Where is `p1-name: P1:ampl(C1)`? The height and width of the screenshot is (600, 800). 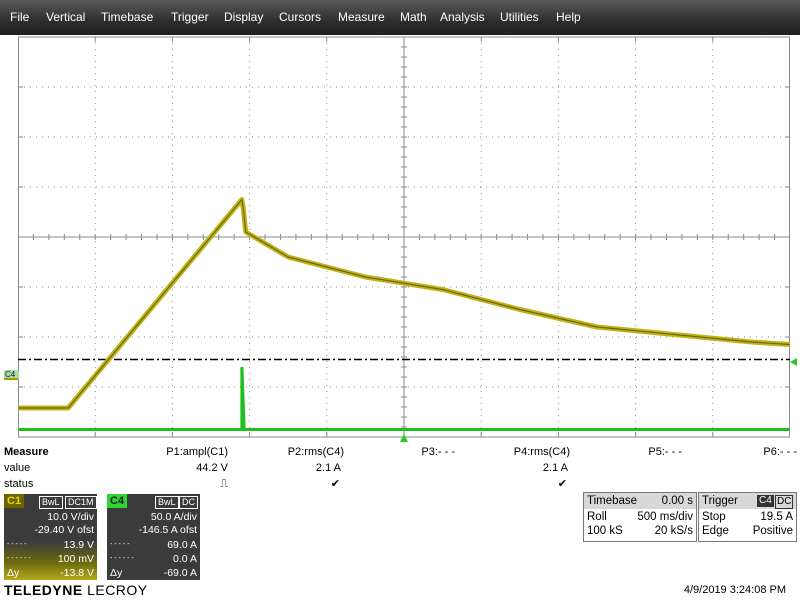
p1-name: P1:ampl(C1) is located at coordinates (197, 452).